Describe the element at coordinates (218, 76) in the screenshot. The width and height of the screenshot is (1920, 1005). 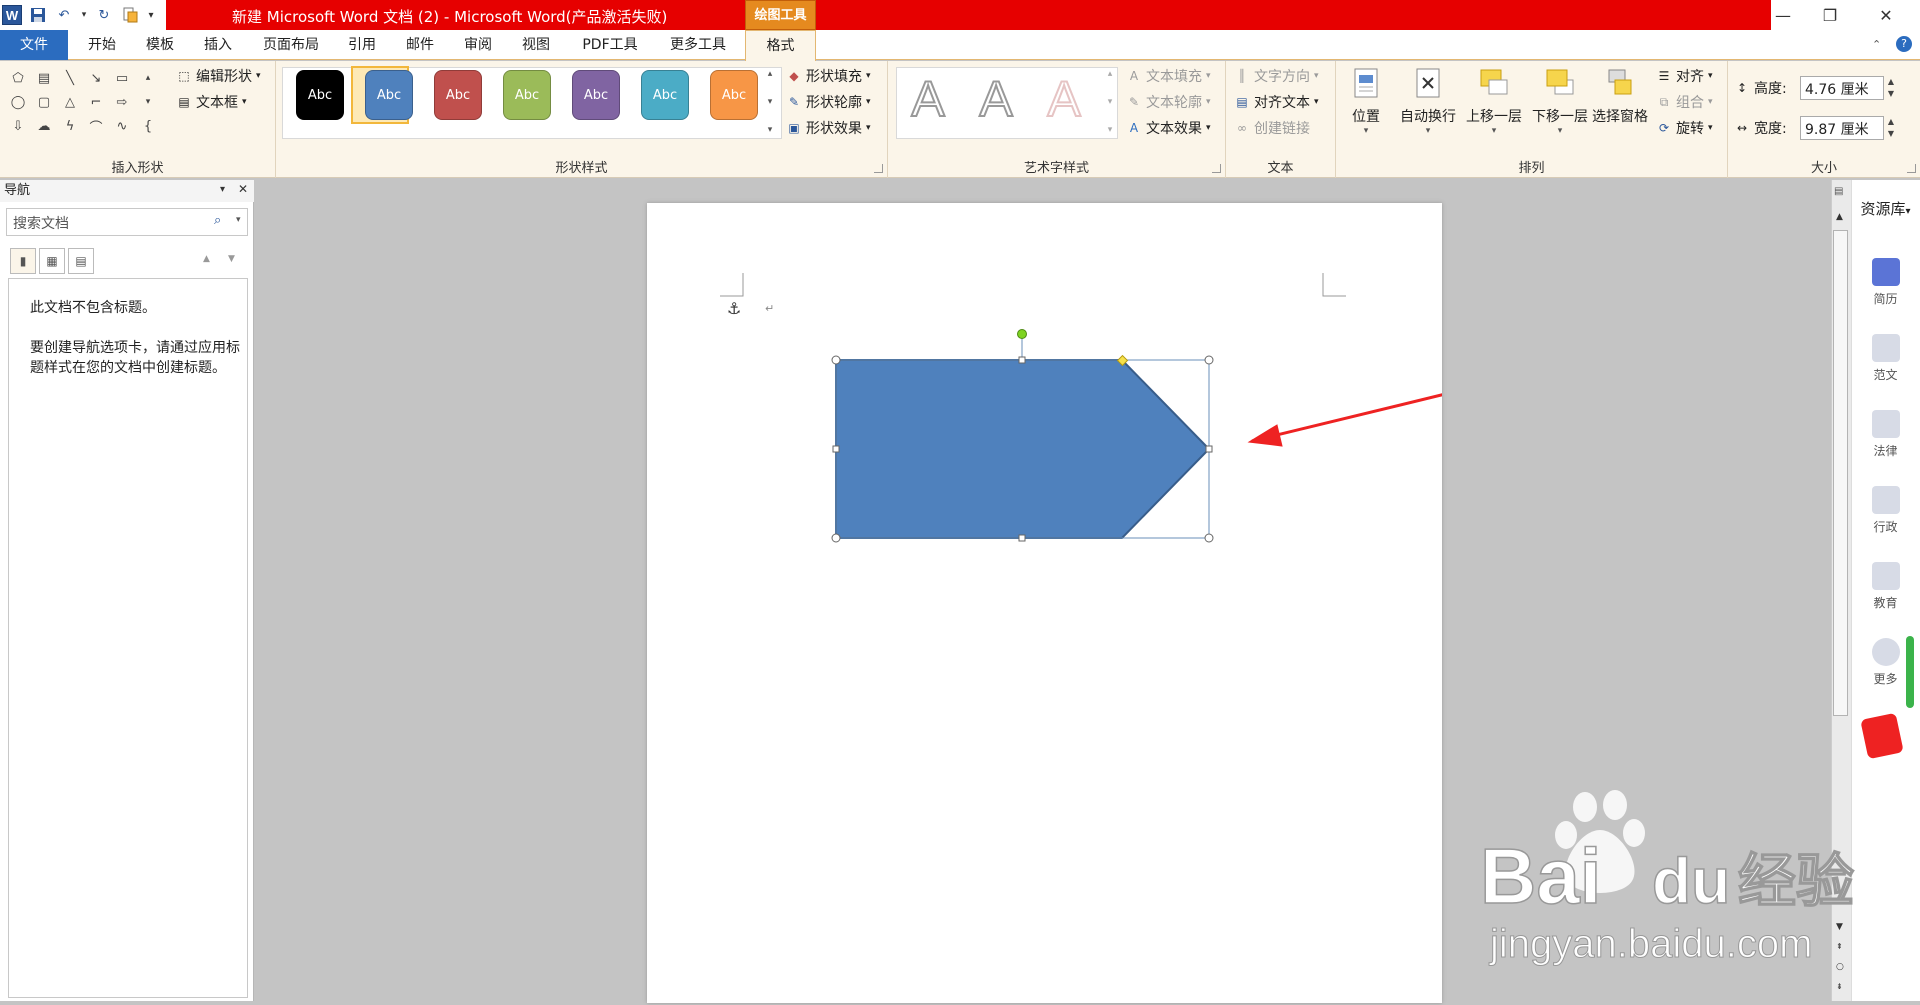
I see `edit-shape-button: ⬚ 编辑形状 ▾` at that location.